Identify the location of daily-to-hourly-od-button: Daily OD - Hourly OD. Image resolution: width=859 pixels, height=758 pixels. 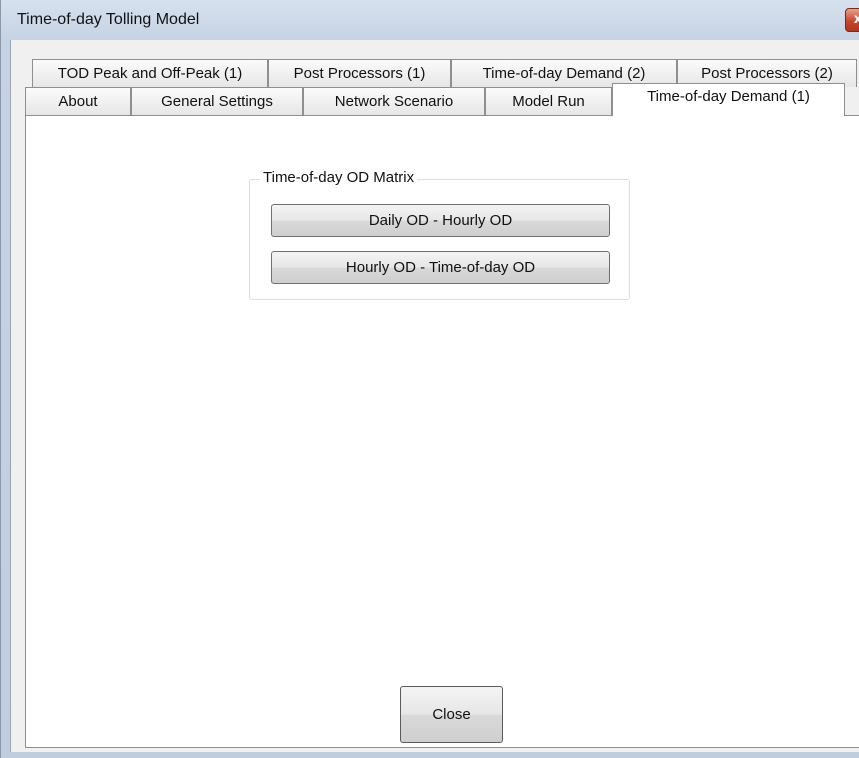
(440, 220).